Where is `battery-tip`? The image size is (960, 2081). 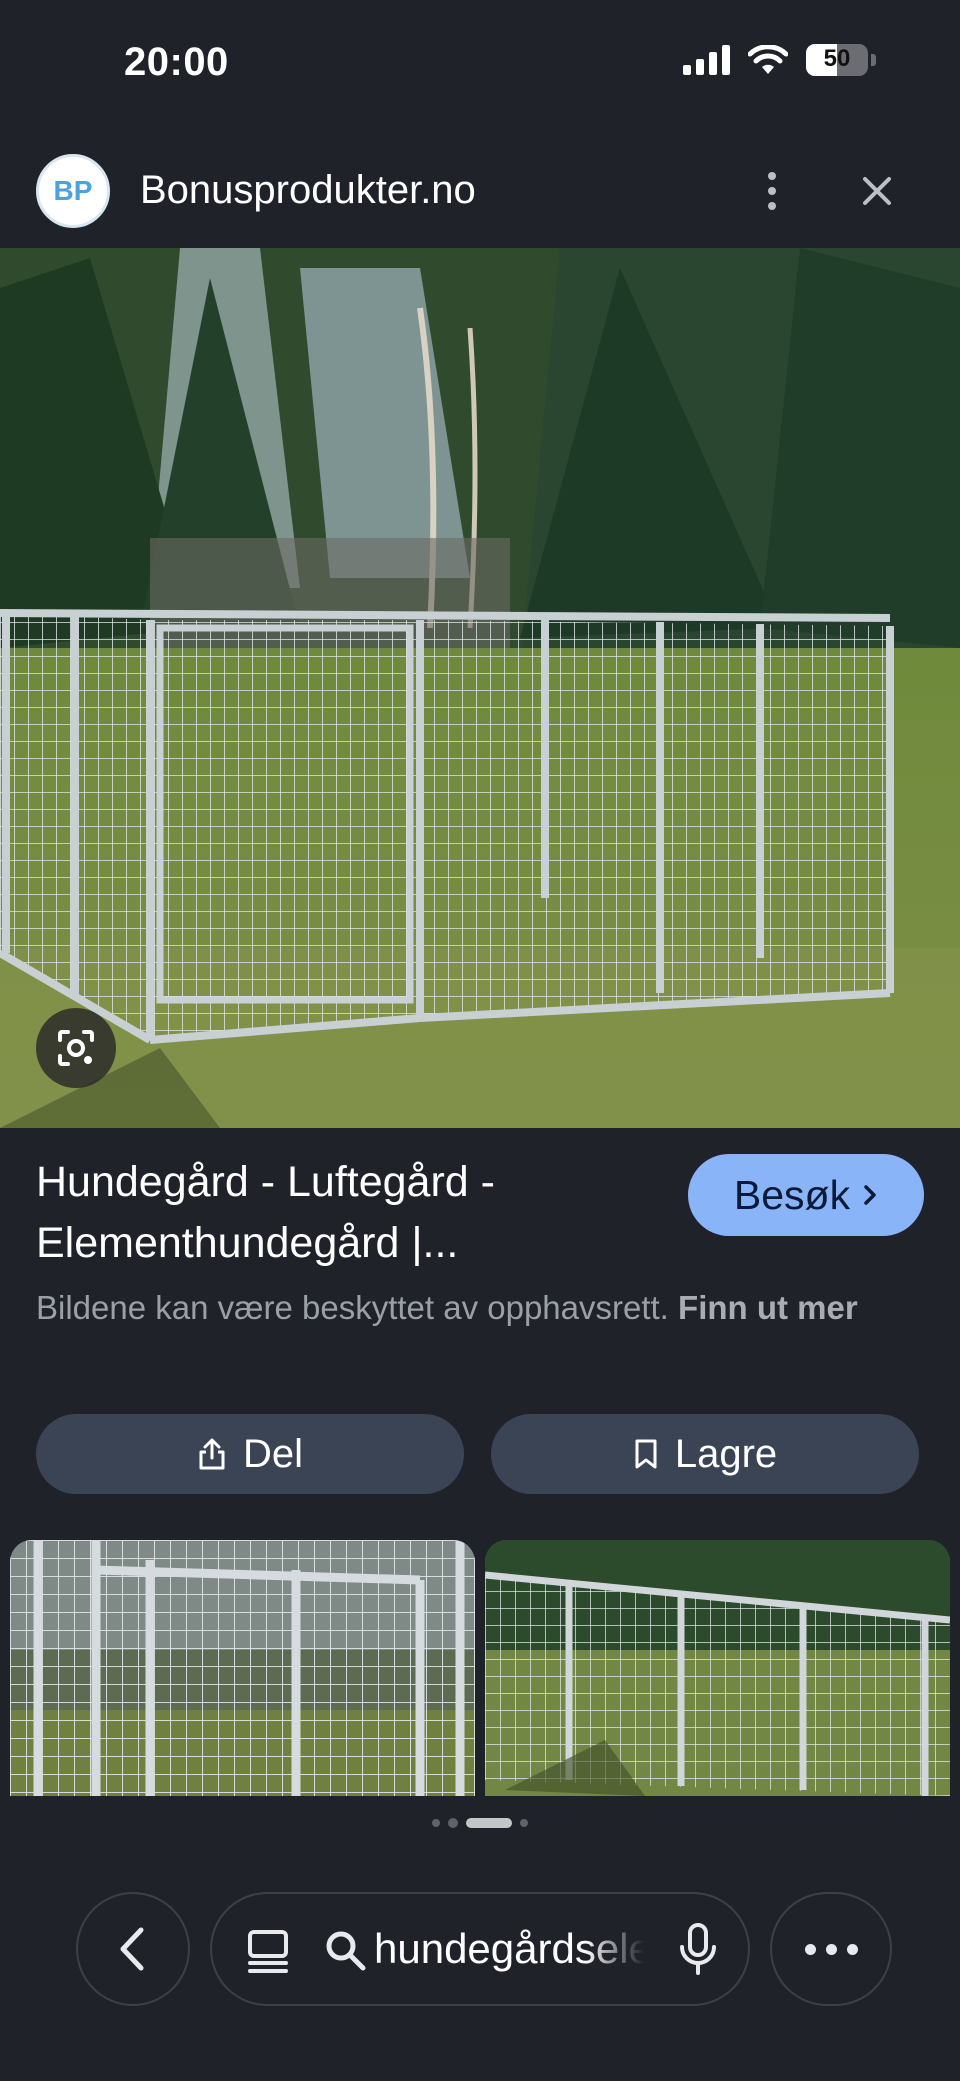
battery-tip is located at coordinates (873, 60).